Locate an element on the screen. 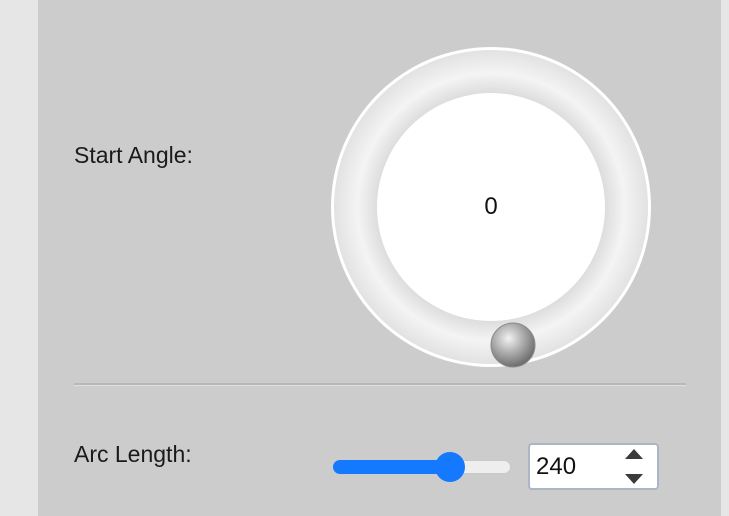  dial-face is located at coordinates (491, 207).